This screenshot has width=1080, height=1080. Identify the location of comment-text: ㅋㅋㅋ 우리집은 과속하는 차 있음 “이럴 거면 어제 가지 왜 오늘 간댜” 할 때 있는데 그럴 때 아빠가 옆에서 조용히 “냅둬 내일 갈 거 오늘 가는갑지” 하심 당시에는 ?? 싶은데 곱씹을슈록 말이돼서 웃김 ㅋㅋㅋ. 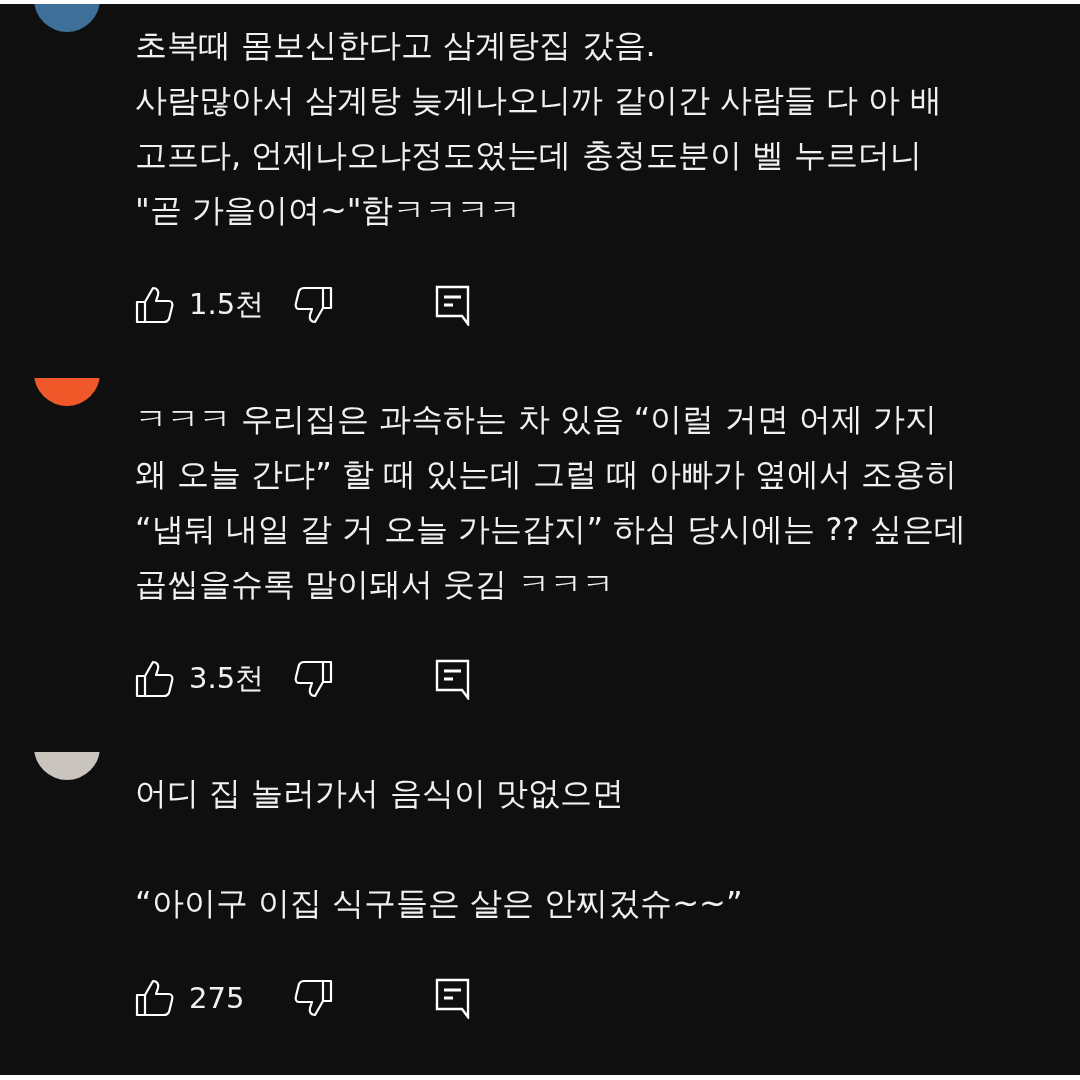
(550, 502).